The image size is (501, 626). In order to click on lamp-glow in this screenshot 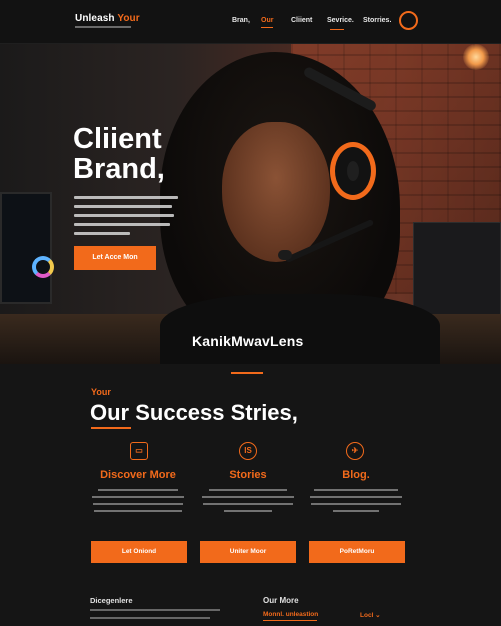, I will do `click(476, 57)`.